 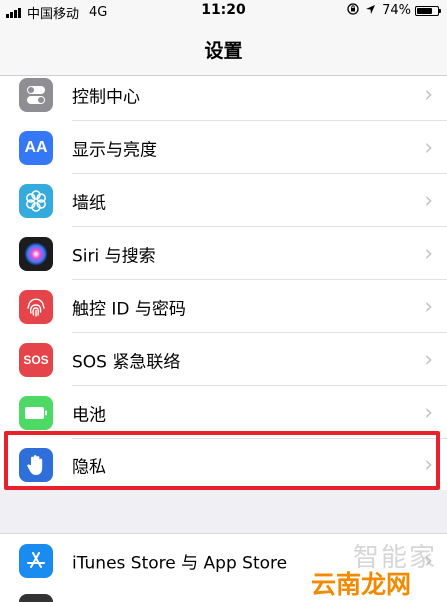 What do you see at coordinates (360, 584) in the screenshot?
I see `watermark-bottom: 云南龙网` at bounding box center [360, 584].